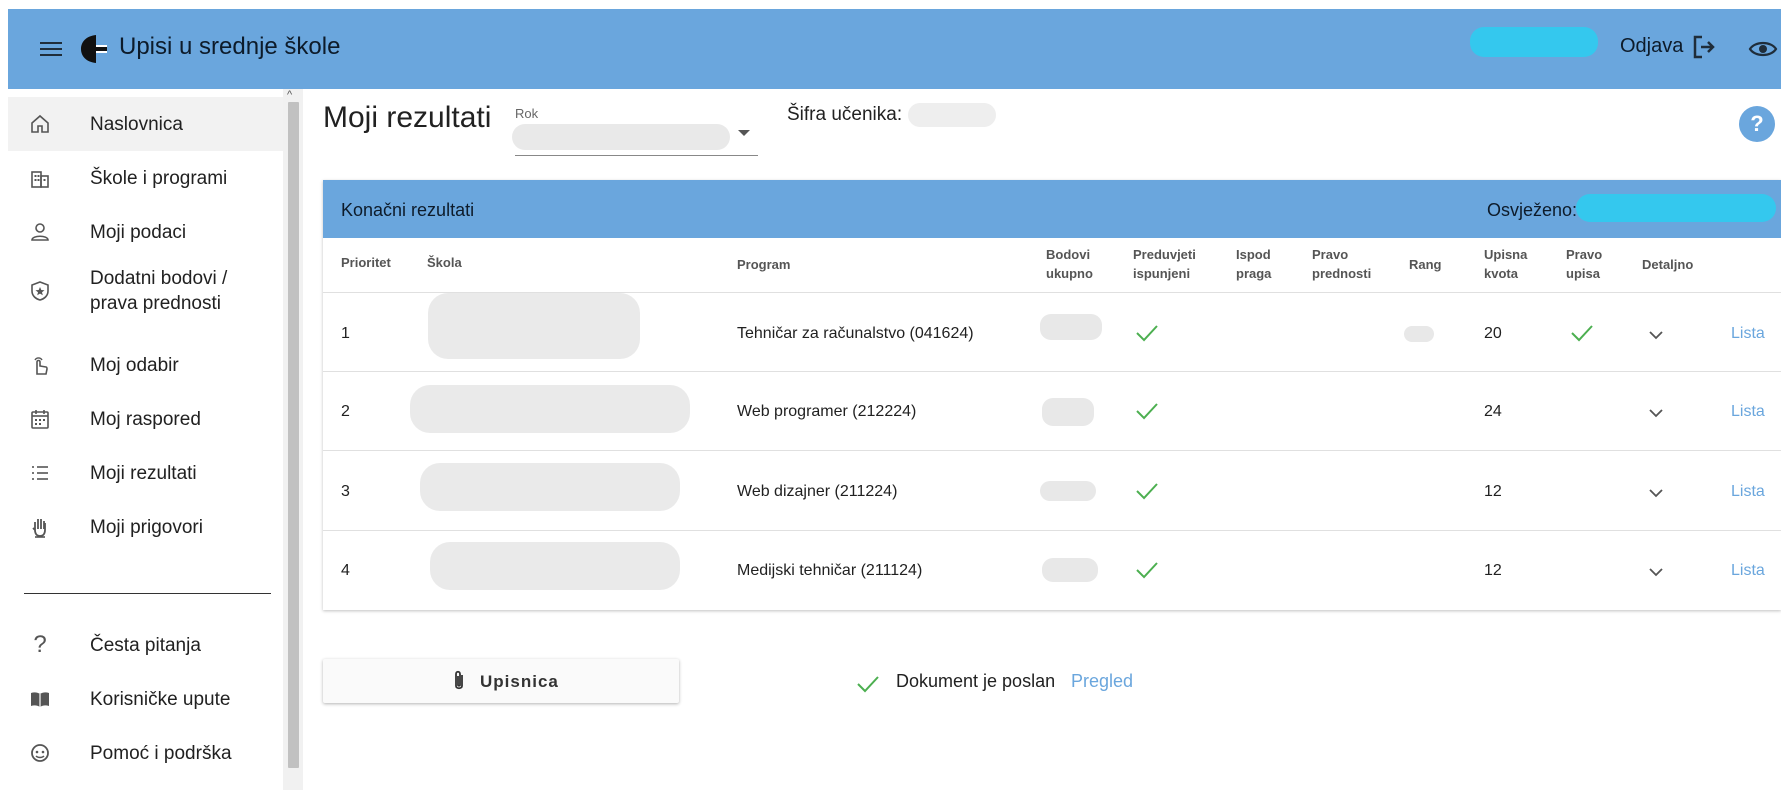 The width and height of the screenshot is (1781, 790). I want to click on person-icon, so click(40, 232).